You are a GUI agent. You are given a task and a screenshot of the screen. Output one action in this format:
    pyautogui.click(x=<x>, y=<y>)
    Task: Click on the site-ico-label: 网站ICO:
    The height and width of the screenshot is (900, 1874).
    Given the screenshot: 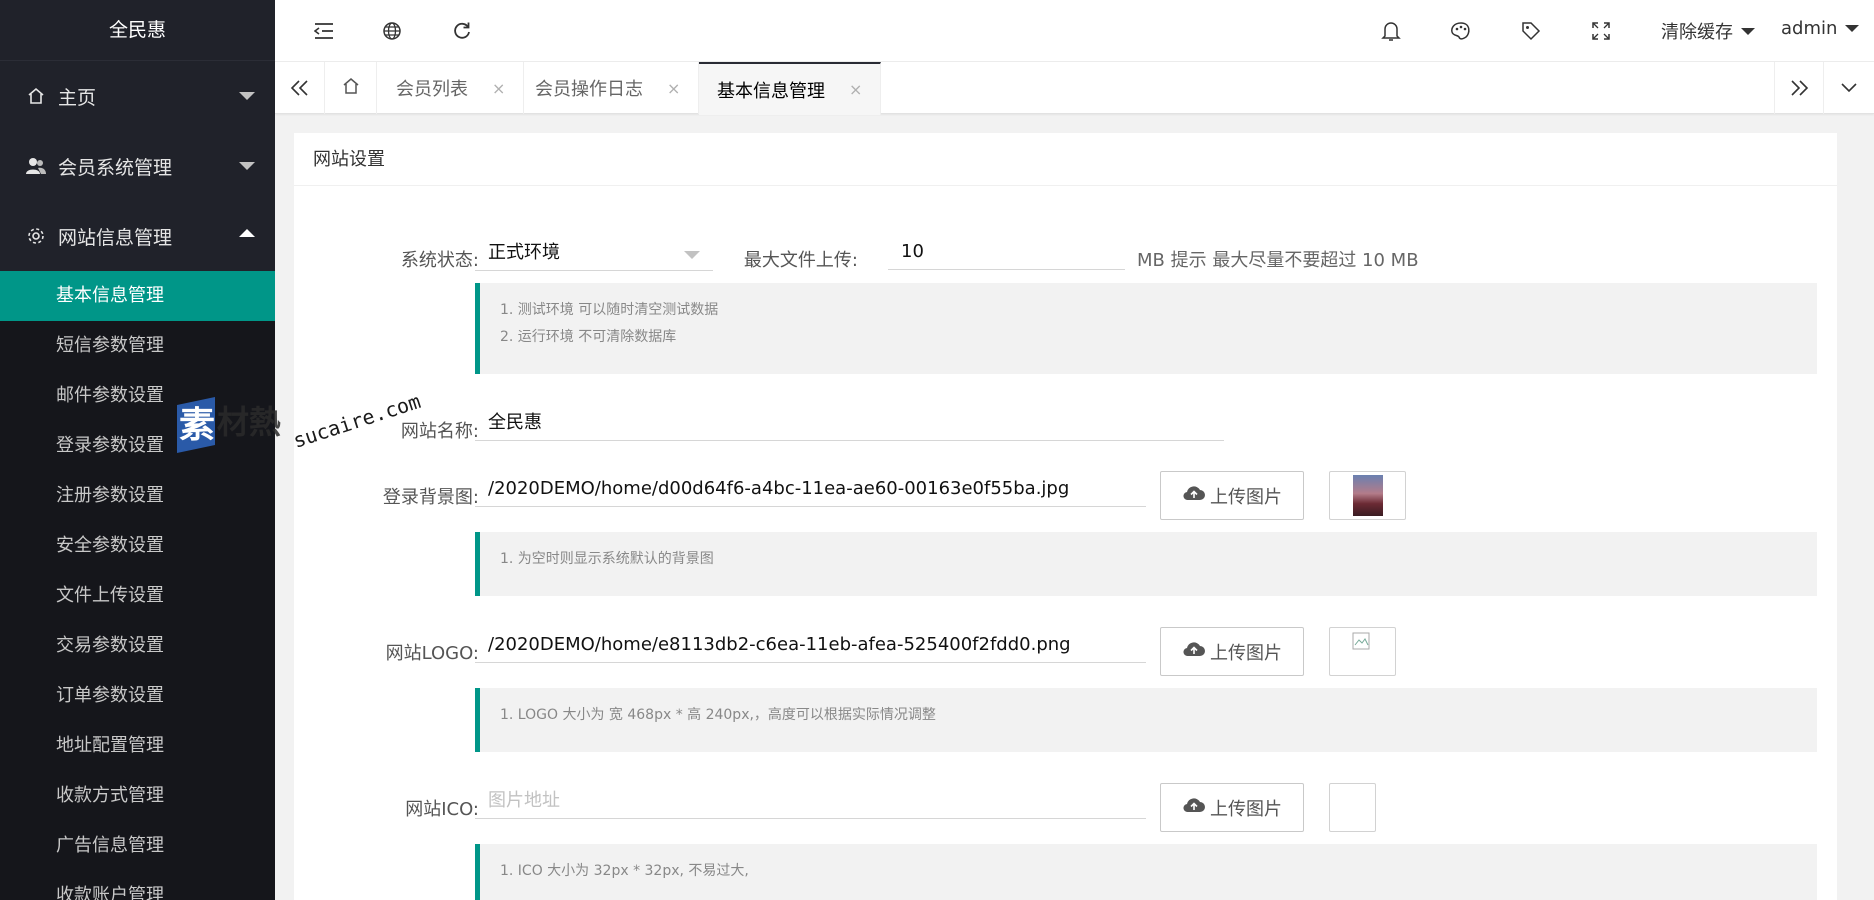 What is the action you would take?
    pyautogui.click(x=442, y=809)
    